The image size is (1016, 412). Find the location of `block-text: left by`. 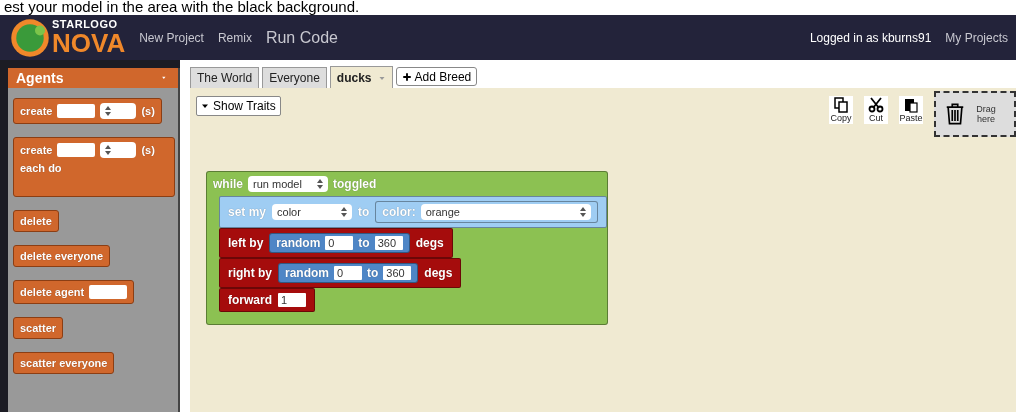

block-text: left by is located at coordinates (246, 243).